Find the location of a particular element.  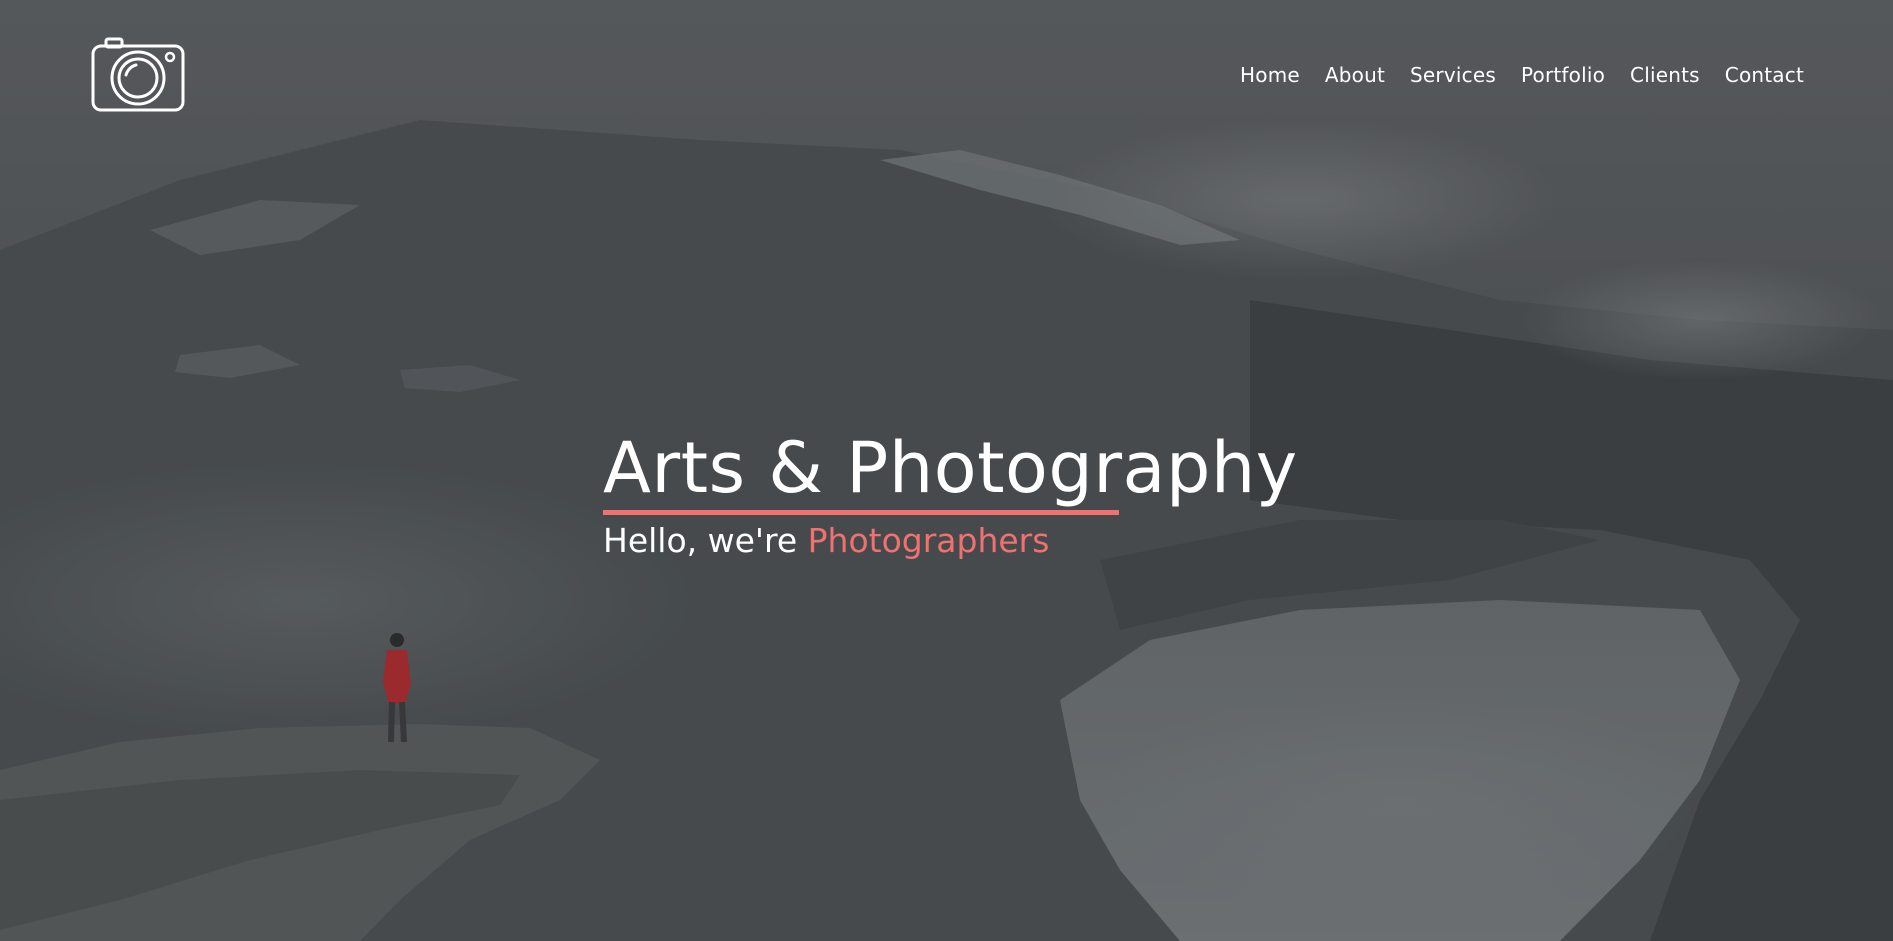

camera-icon is located at coordinates (138, 74).